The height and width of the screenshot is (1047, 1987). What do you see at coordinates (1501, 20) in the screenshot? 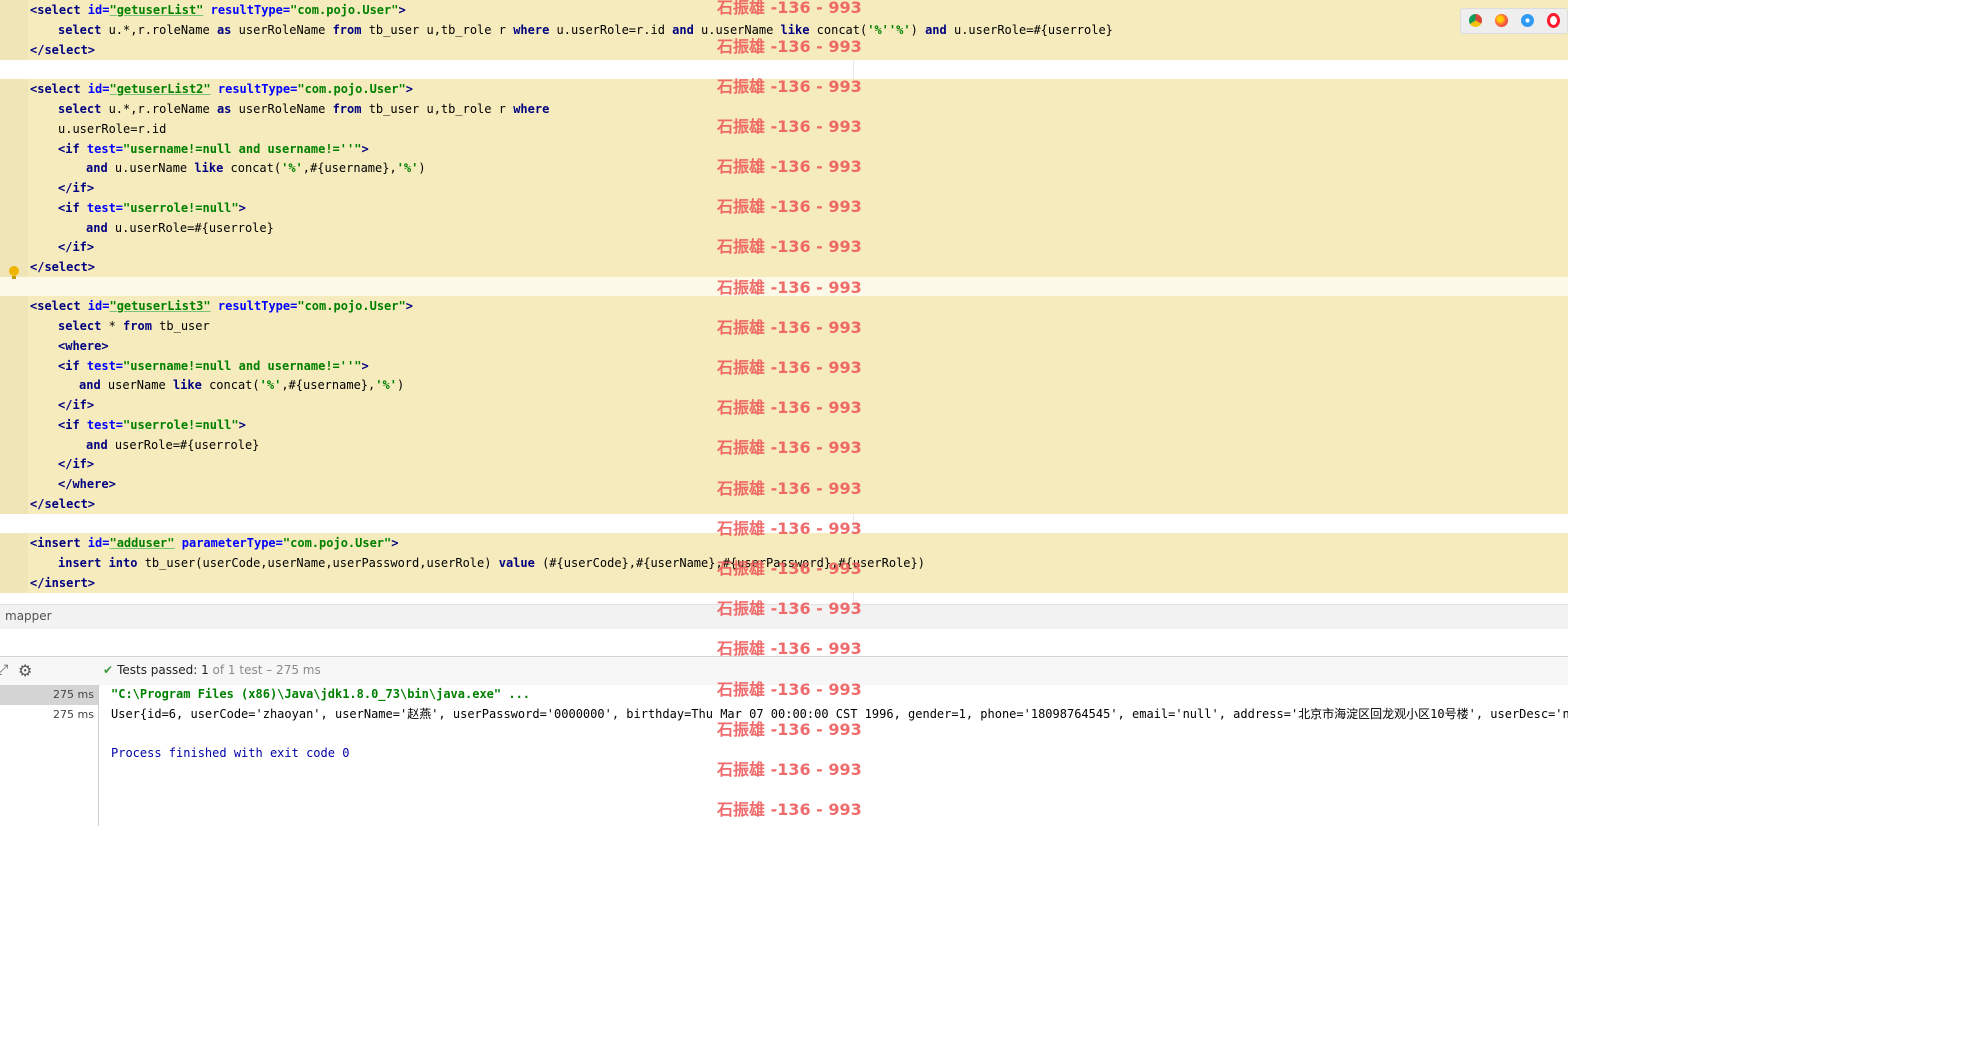
I see `firefox-icon` at bounding box center [1501, 20].